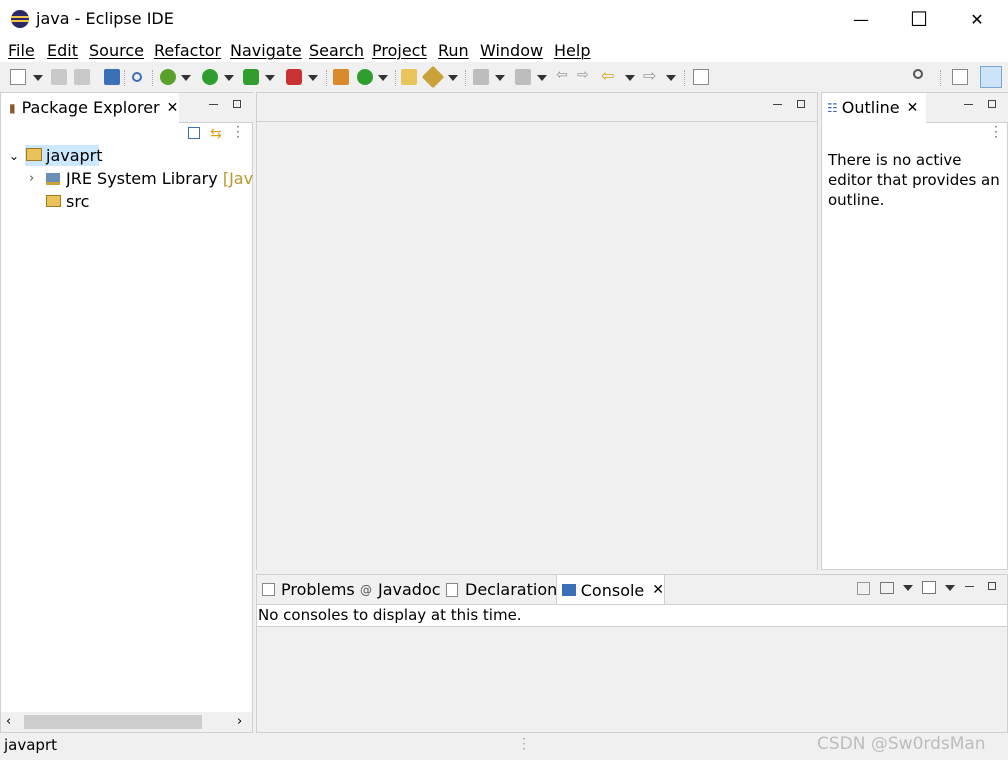  What do you see at coordinates (229, 78) in the screenshot?
I see `run-dropdown-icon` at bounding box center [229, 78].